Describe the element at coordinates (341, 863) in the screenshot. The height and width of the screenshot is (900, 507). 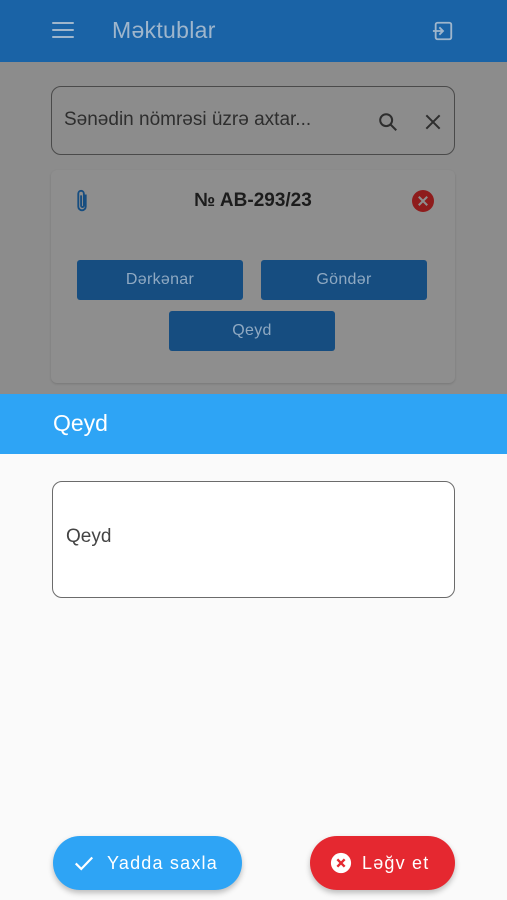
I see `cancel-circle-icon` at that location.